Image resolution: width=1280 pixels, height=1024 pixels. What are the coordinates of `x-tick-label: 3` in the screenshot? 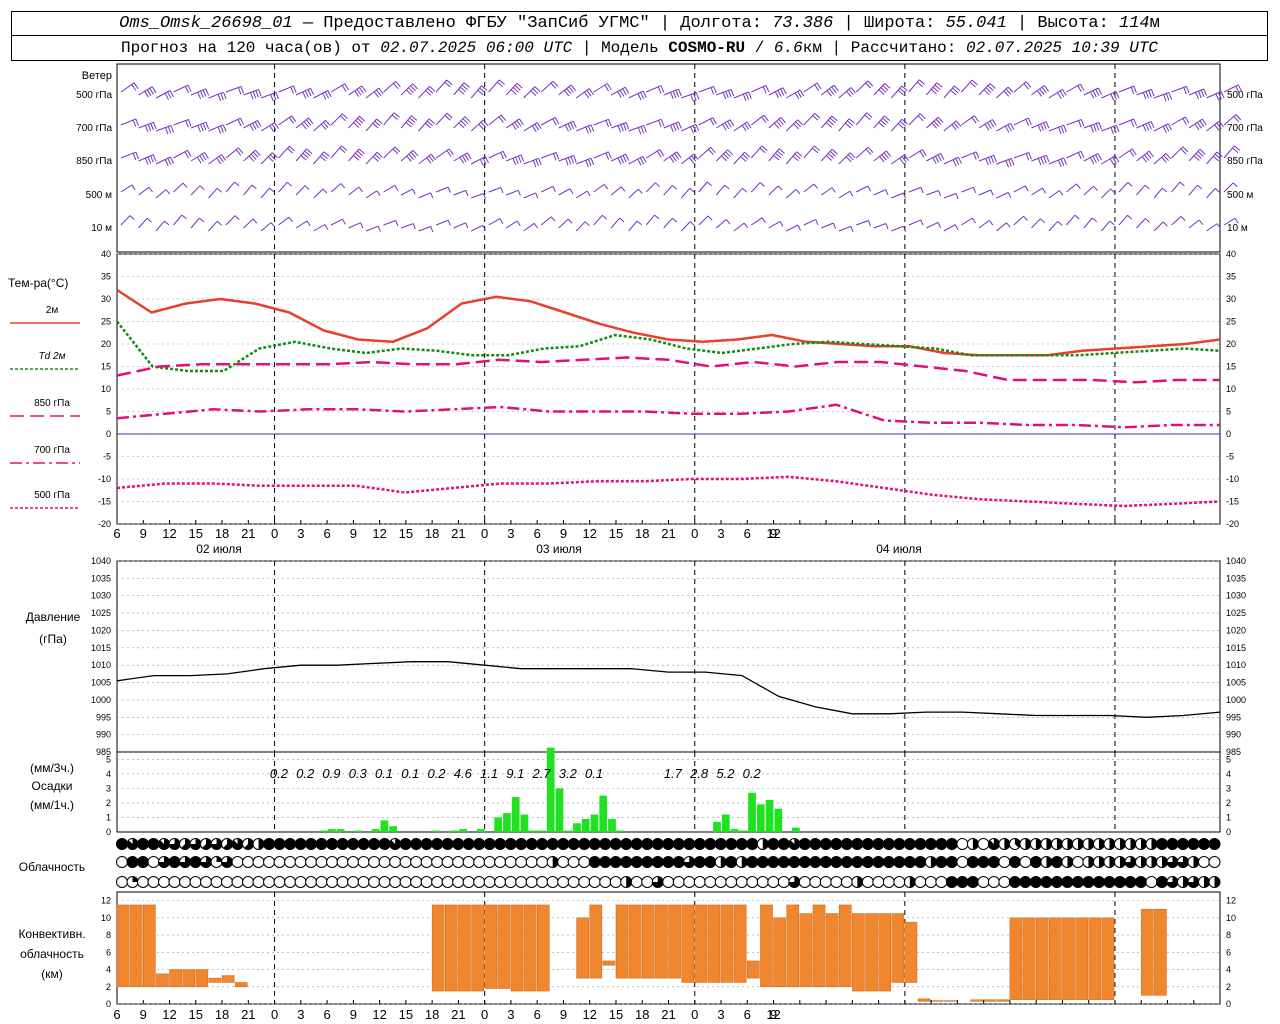 It's located at (720, 1014).